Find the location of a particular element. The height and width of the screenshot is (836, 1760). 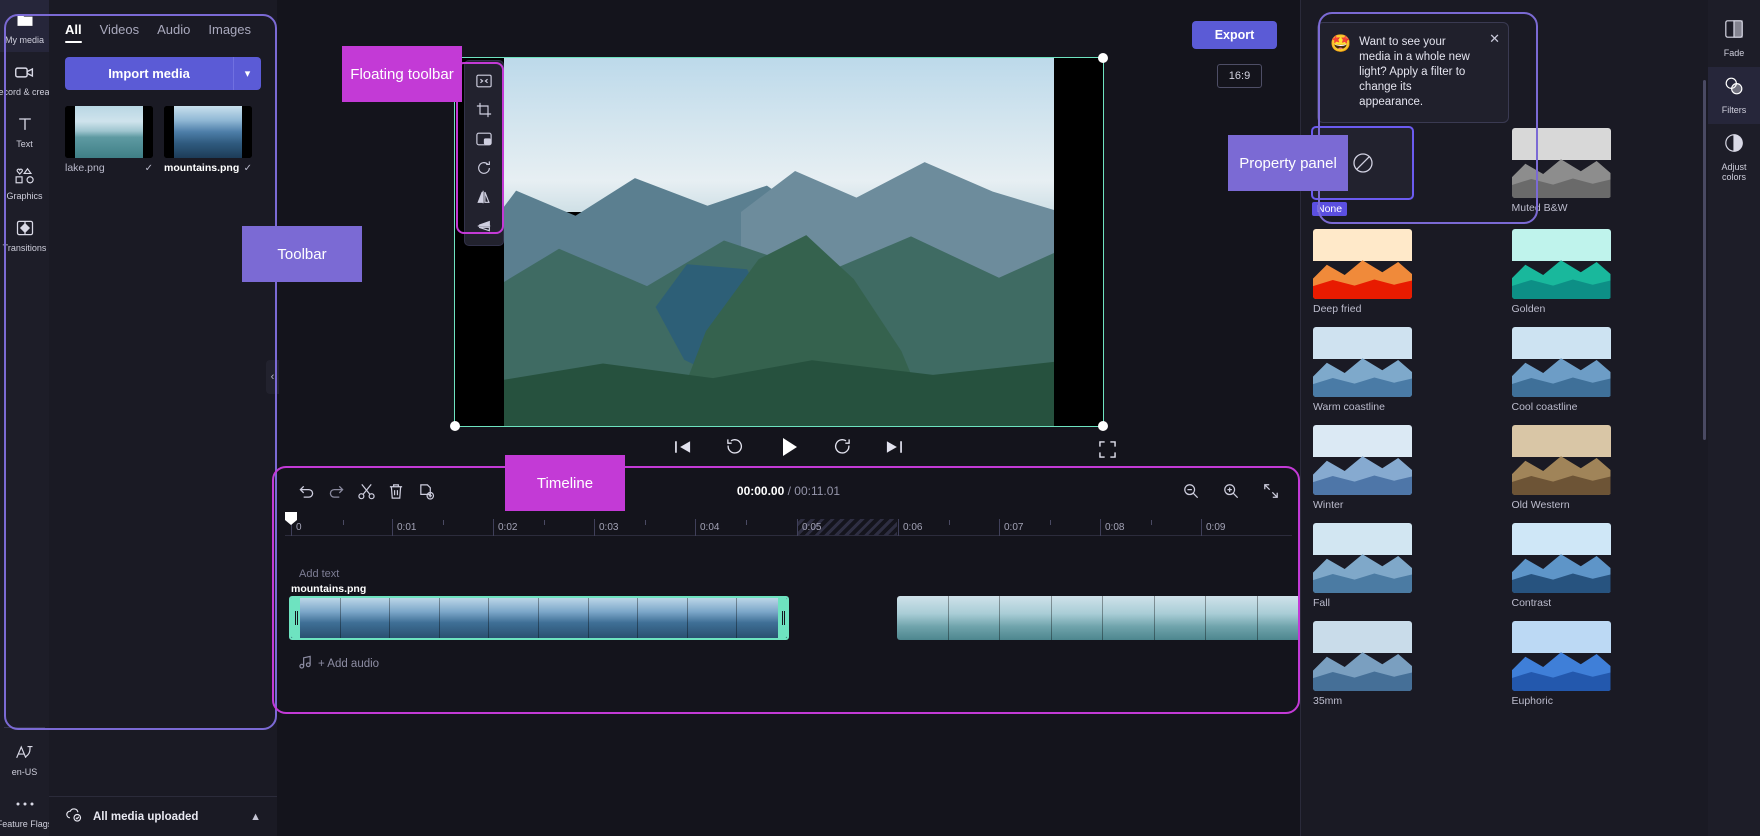

adjust-colors-icon is located at coordinates (1734, 145).